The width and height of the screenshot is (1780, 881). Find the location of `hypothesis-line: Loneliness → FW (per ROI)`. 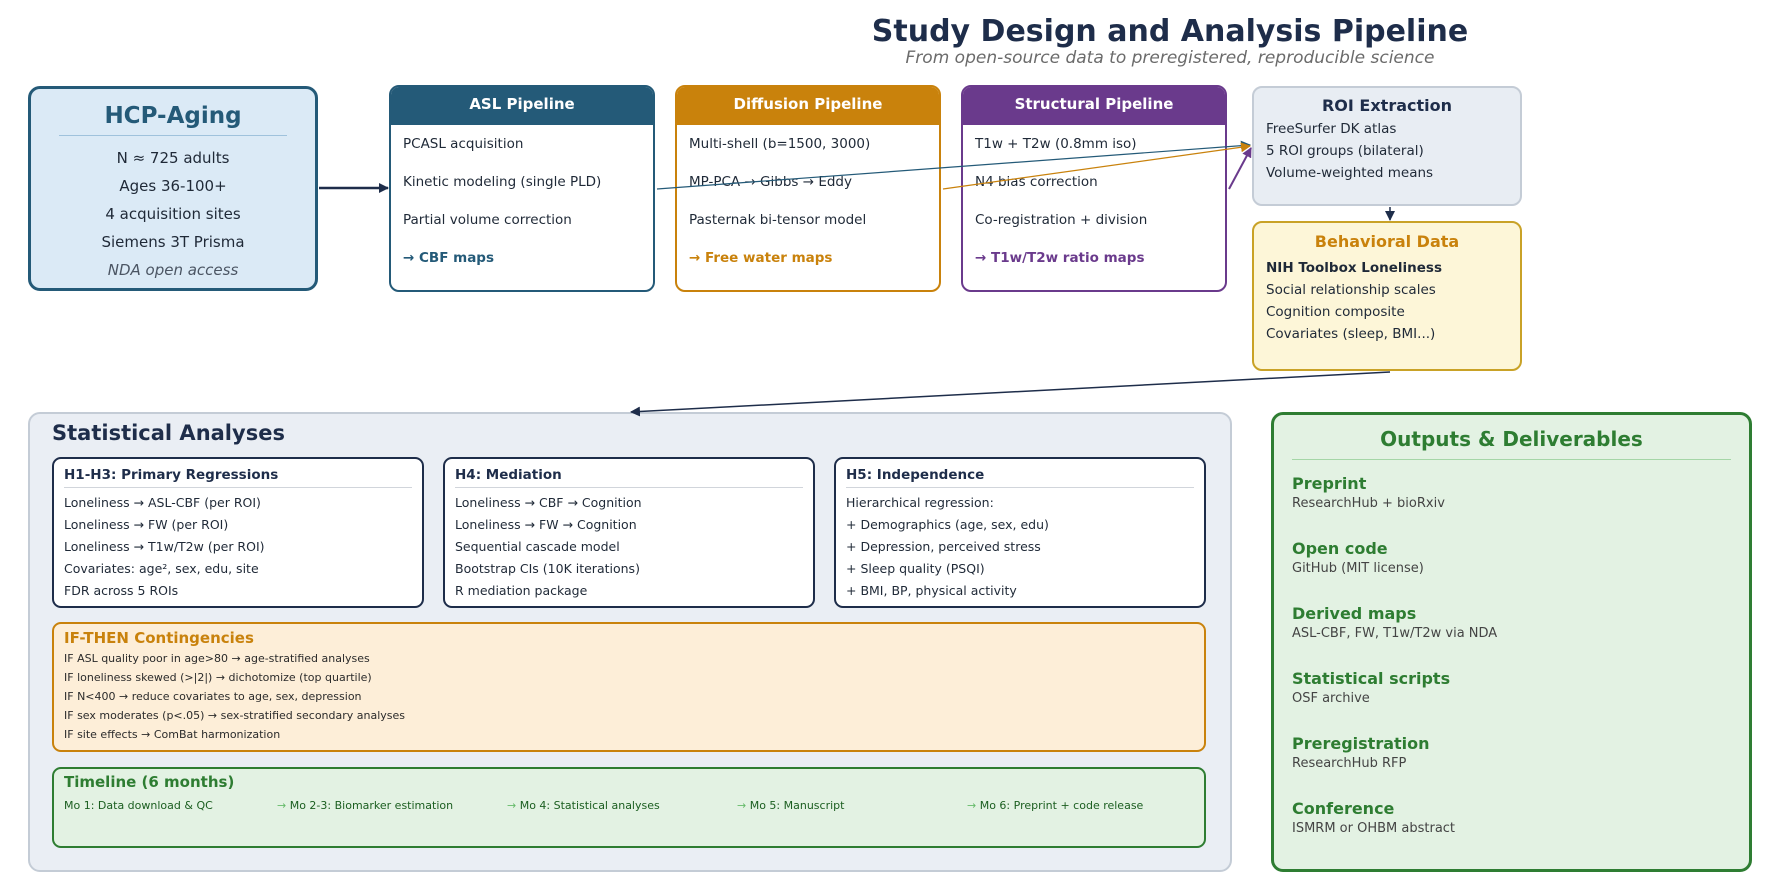

hypothesis-line: Loneliness → FW (per ROI) is located at coordinates (146, 524).